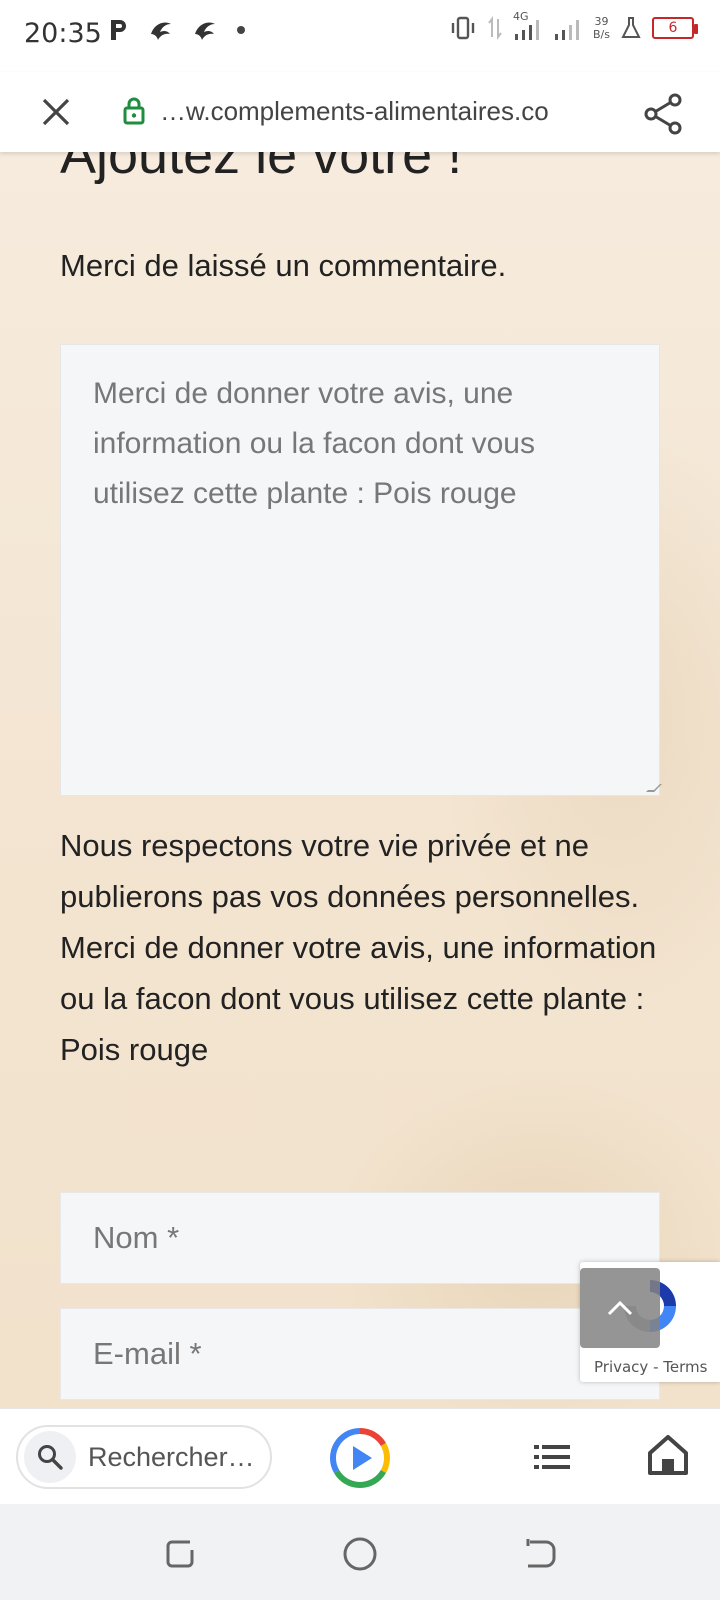 The image size is (720, 1600). Describe the element at coordinates (621, 1367) in the screenshot. I see `recaptcha-privacy-link: Privacy` at that location.